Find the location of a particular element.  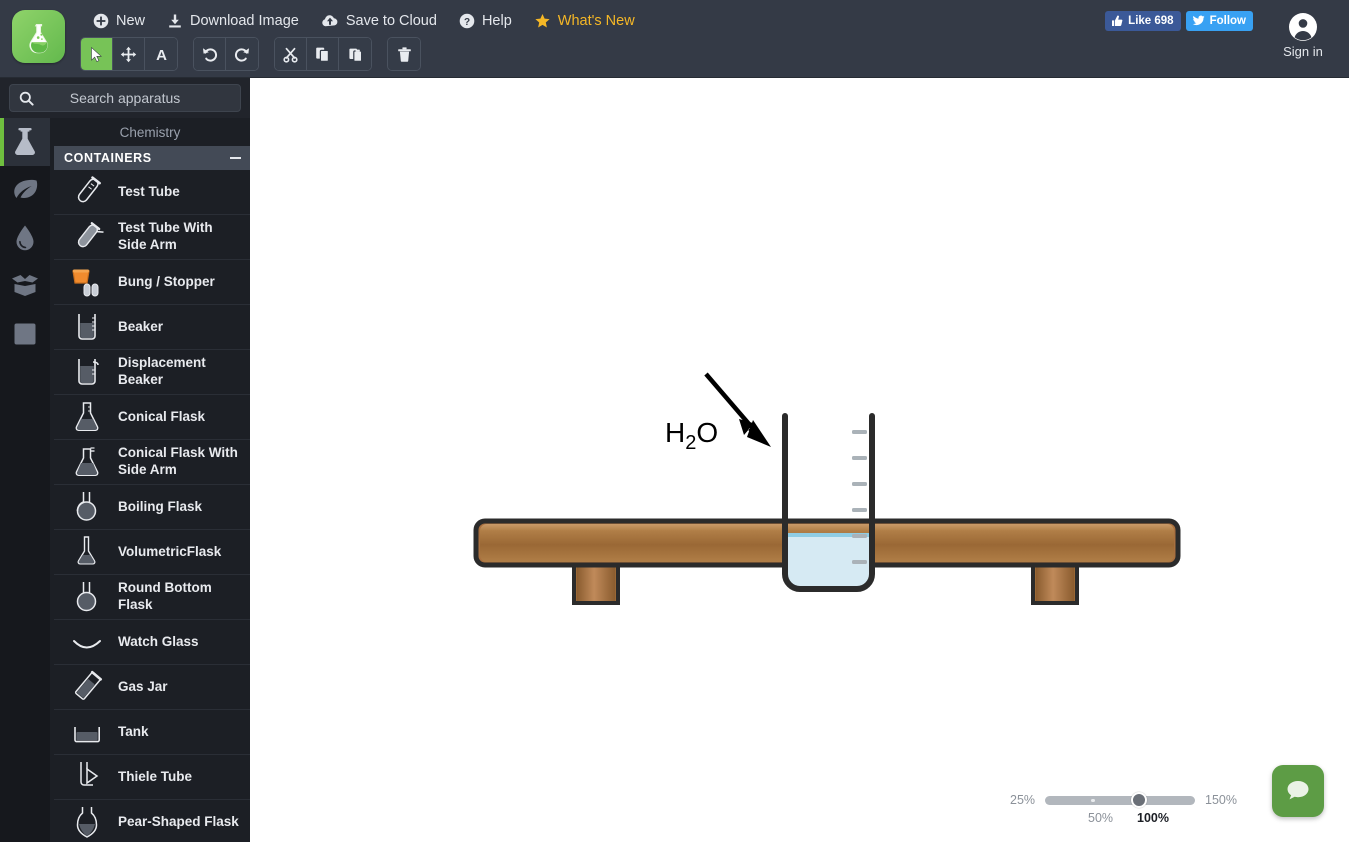

rail-item-misc is located at coordinates (25, 286).